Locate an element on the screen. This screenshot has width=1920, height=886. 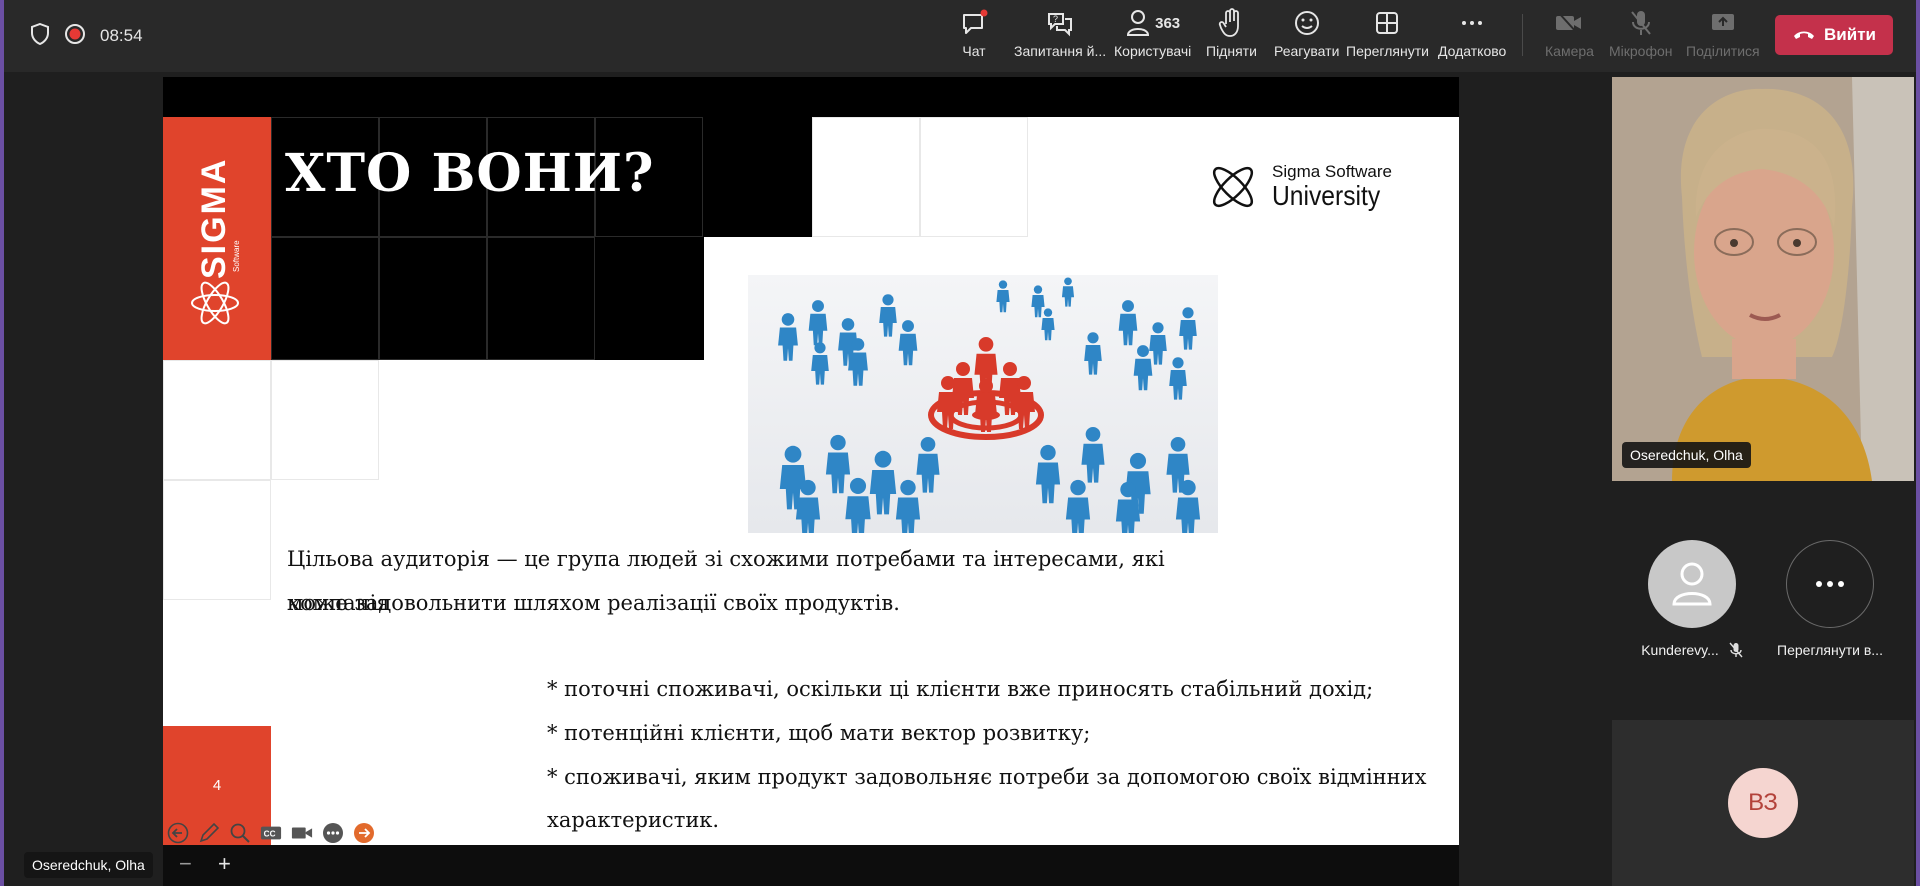
meeting-status: 08:54 is located at coordinates (86, 36).